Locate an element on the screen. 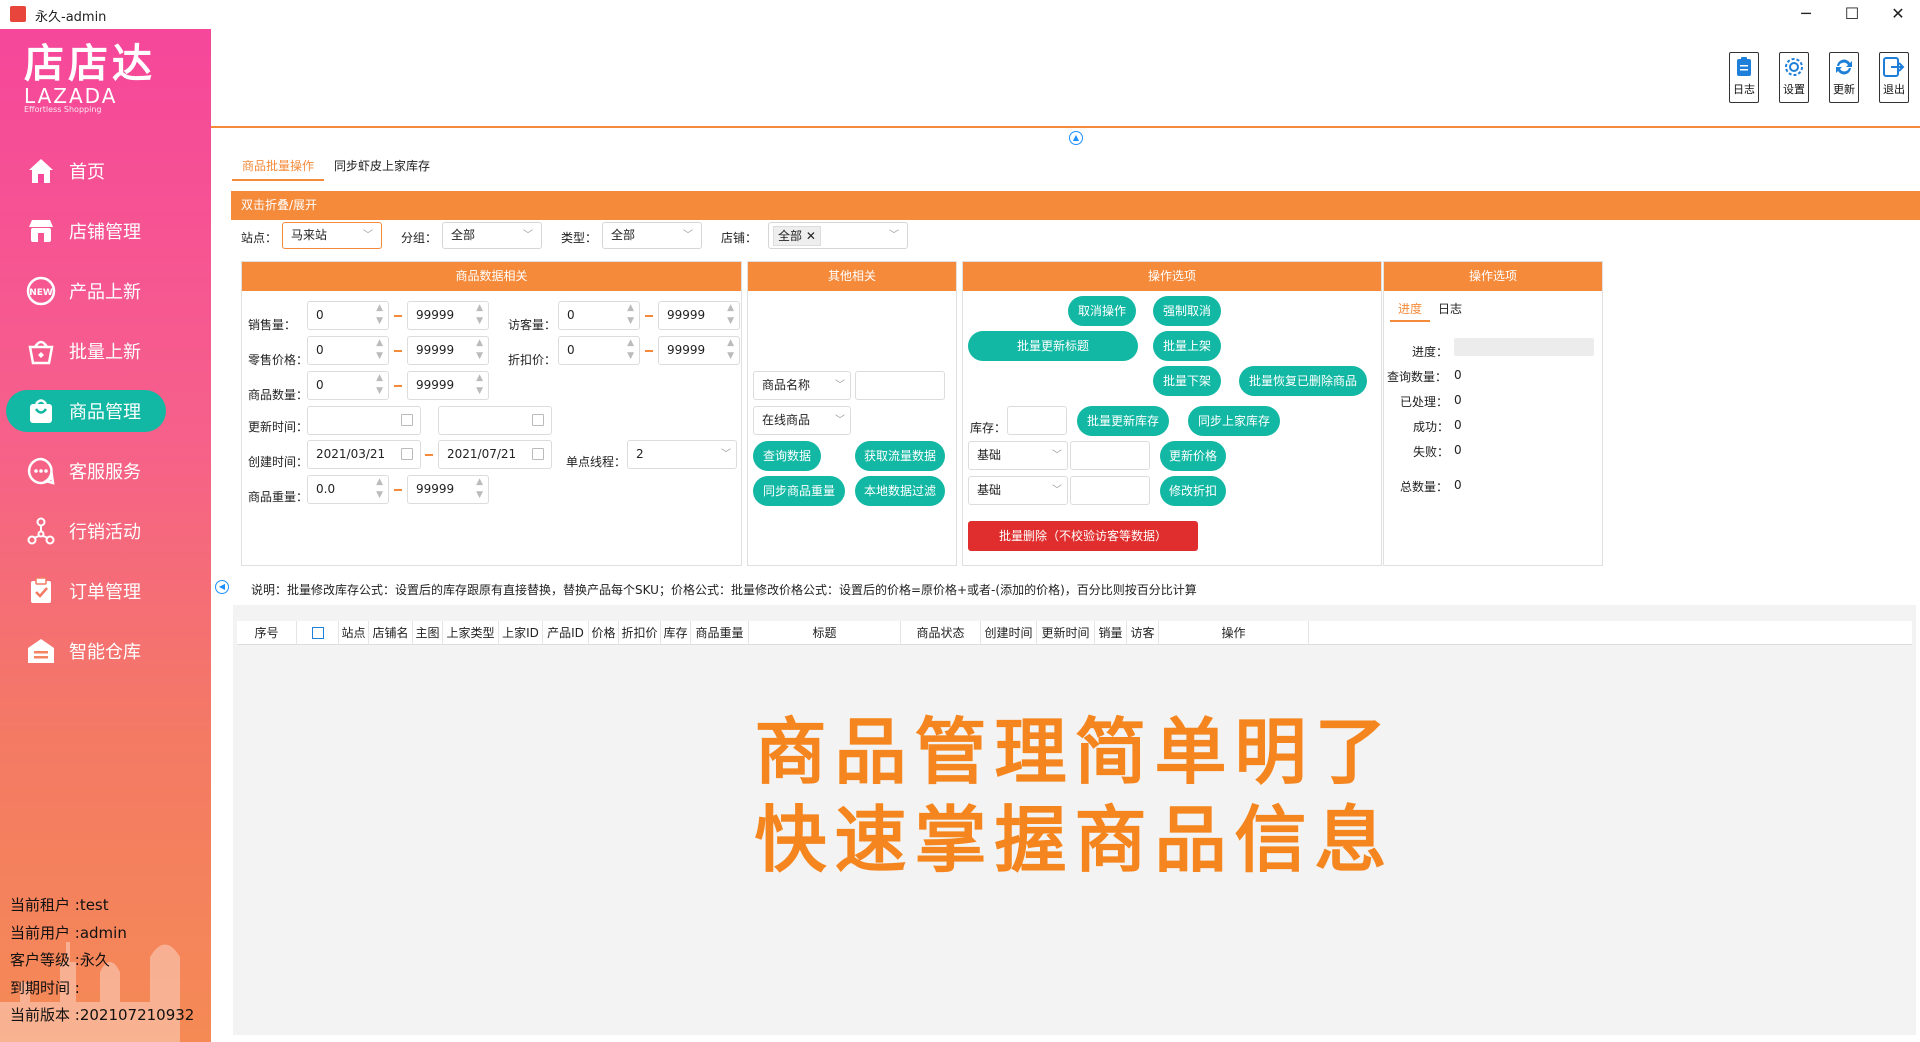  col-weight: 商品重量 is located at coordinates (720, 633).